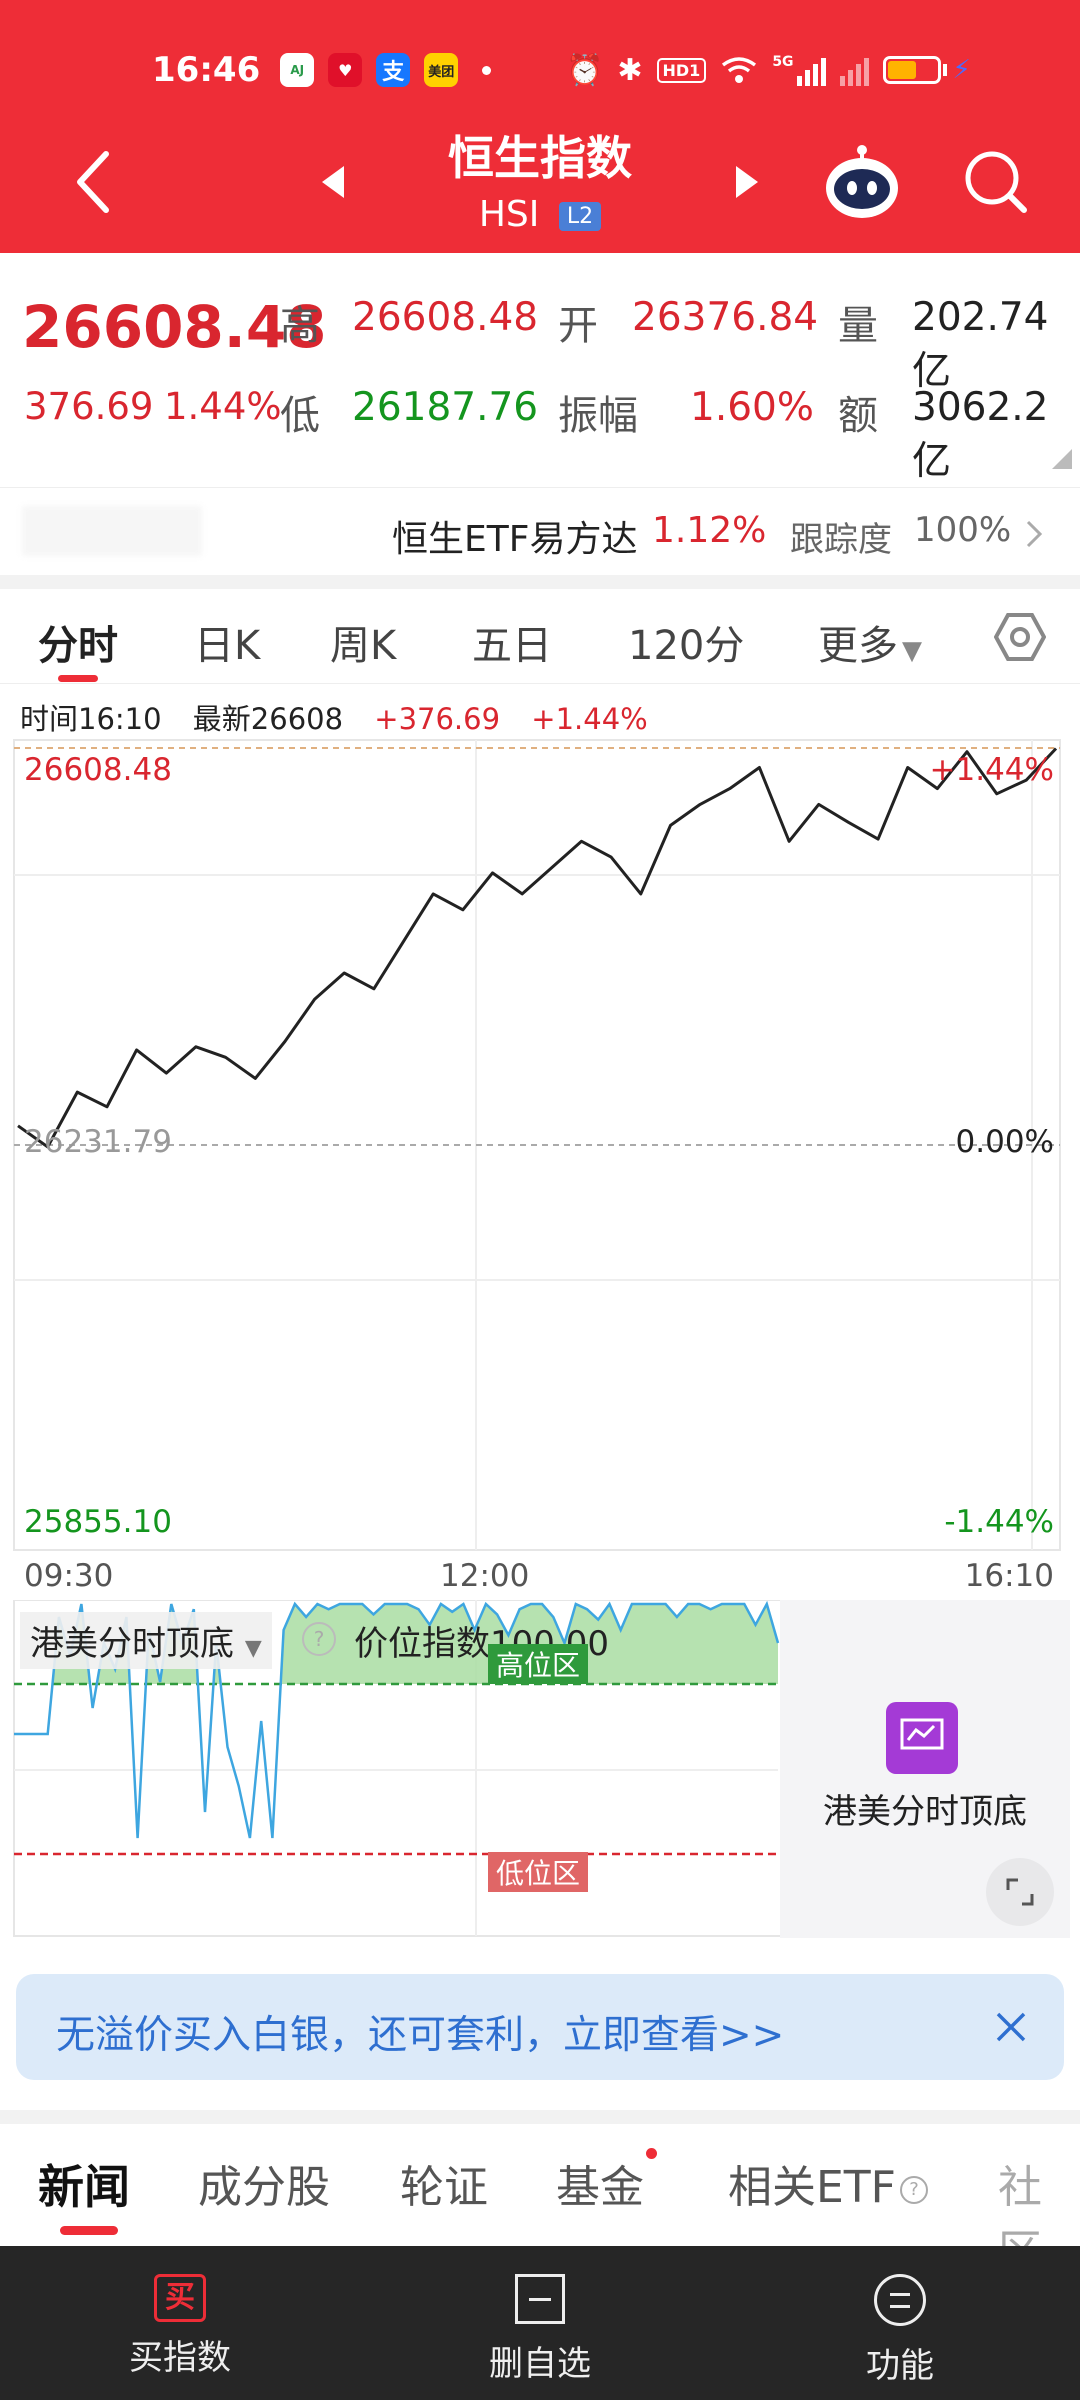 The height and width of the screenshot is (2400, 1080). I want to click on volume-value: 202.74亿, so click(980, 344).